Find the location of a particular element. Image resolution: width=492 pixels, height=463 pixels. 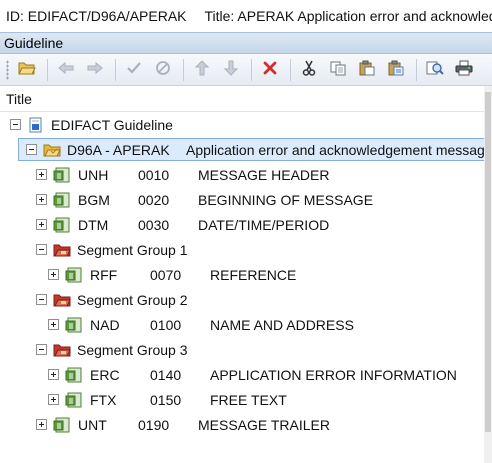

move-up-icon is located at coordinates (202, 69).